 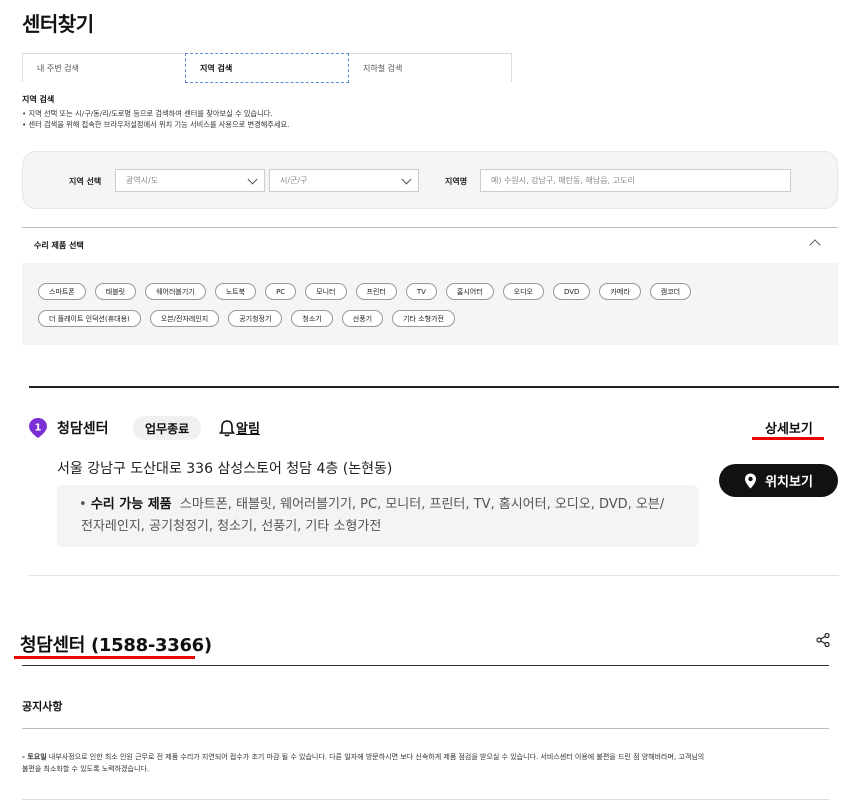 I want to click on product-chip: 프린터, so click(x=376, y=291).